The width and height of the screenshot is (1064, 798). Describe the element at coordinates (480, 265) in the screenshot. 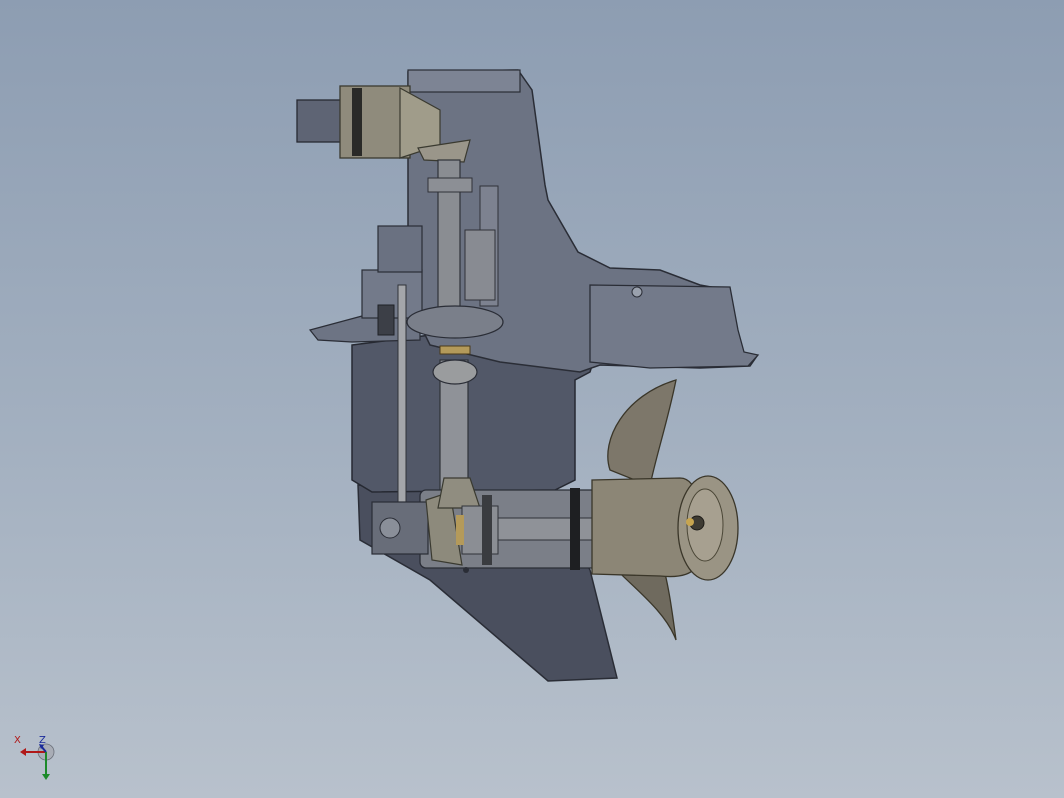

I see `water-pump-housing` at that location.